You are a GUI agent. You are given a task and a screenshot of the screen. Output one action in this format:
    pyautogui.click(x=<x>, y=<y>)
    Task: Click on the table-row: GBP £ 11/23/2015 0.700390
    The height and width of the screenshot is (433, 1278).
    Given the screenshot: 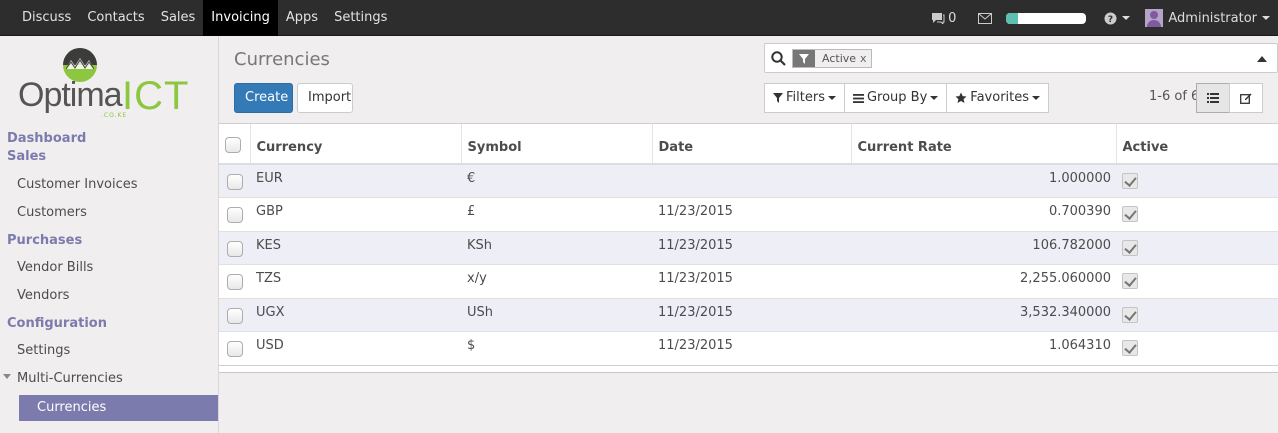 What is the action you would take?
    pyautogui.click(x=748, y=214)
    